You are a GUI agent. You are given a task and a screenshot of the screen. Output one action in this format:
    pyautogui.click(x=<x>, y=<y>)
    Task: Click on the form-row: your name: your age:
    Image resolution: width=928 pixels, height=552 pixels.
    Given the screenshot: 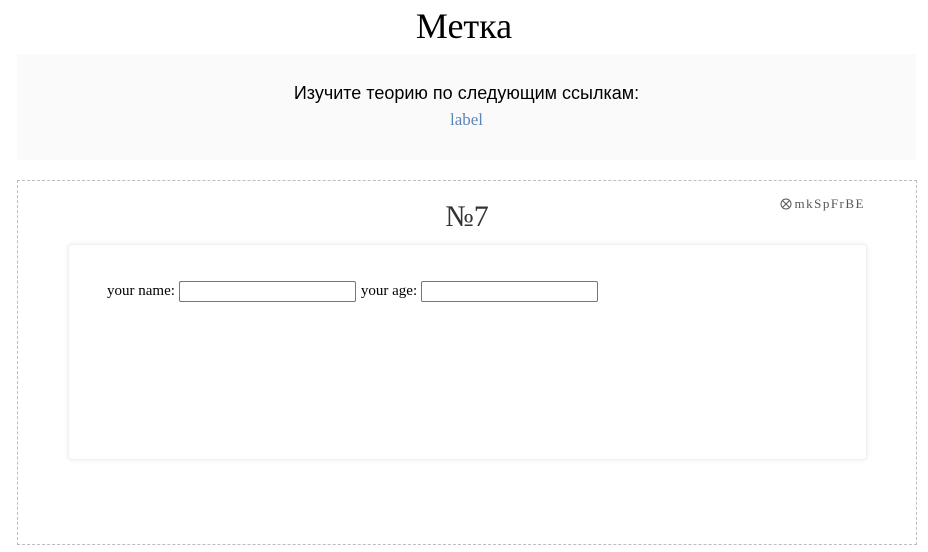 What is the action you would take?
    pyautogui.click(x=355, y=291)
    